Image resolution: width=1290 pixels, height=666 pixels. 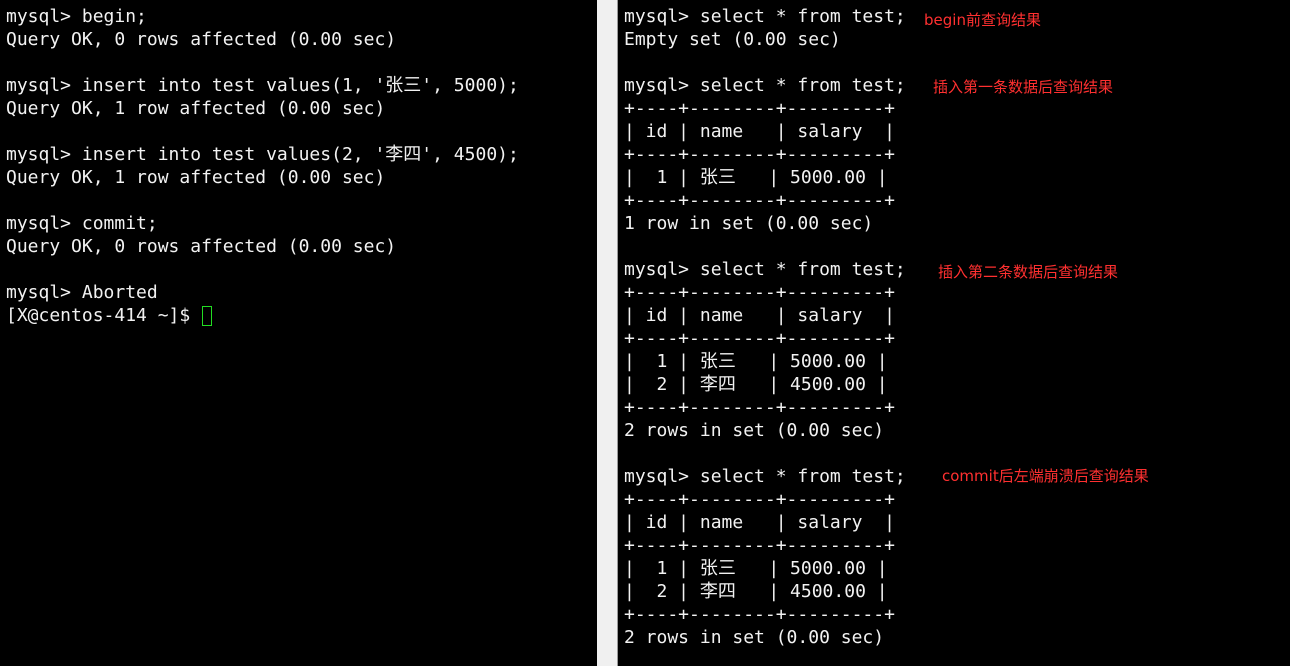 I want to click on annotation-after-commit-crash: commit后左端崩溃后查询结果, so click(x=1045, y=476).